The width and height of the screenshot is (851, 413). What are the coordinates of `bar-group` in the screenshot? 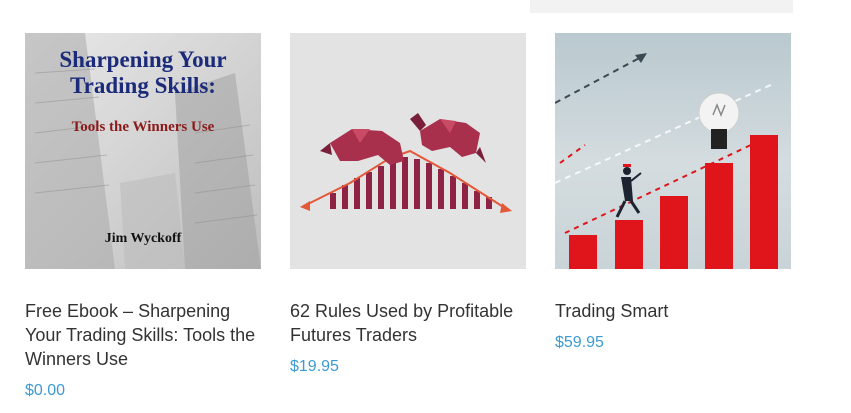 It's located at (673, 202).